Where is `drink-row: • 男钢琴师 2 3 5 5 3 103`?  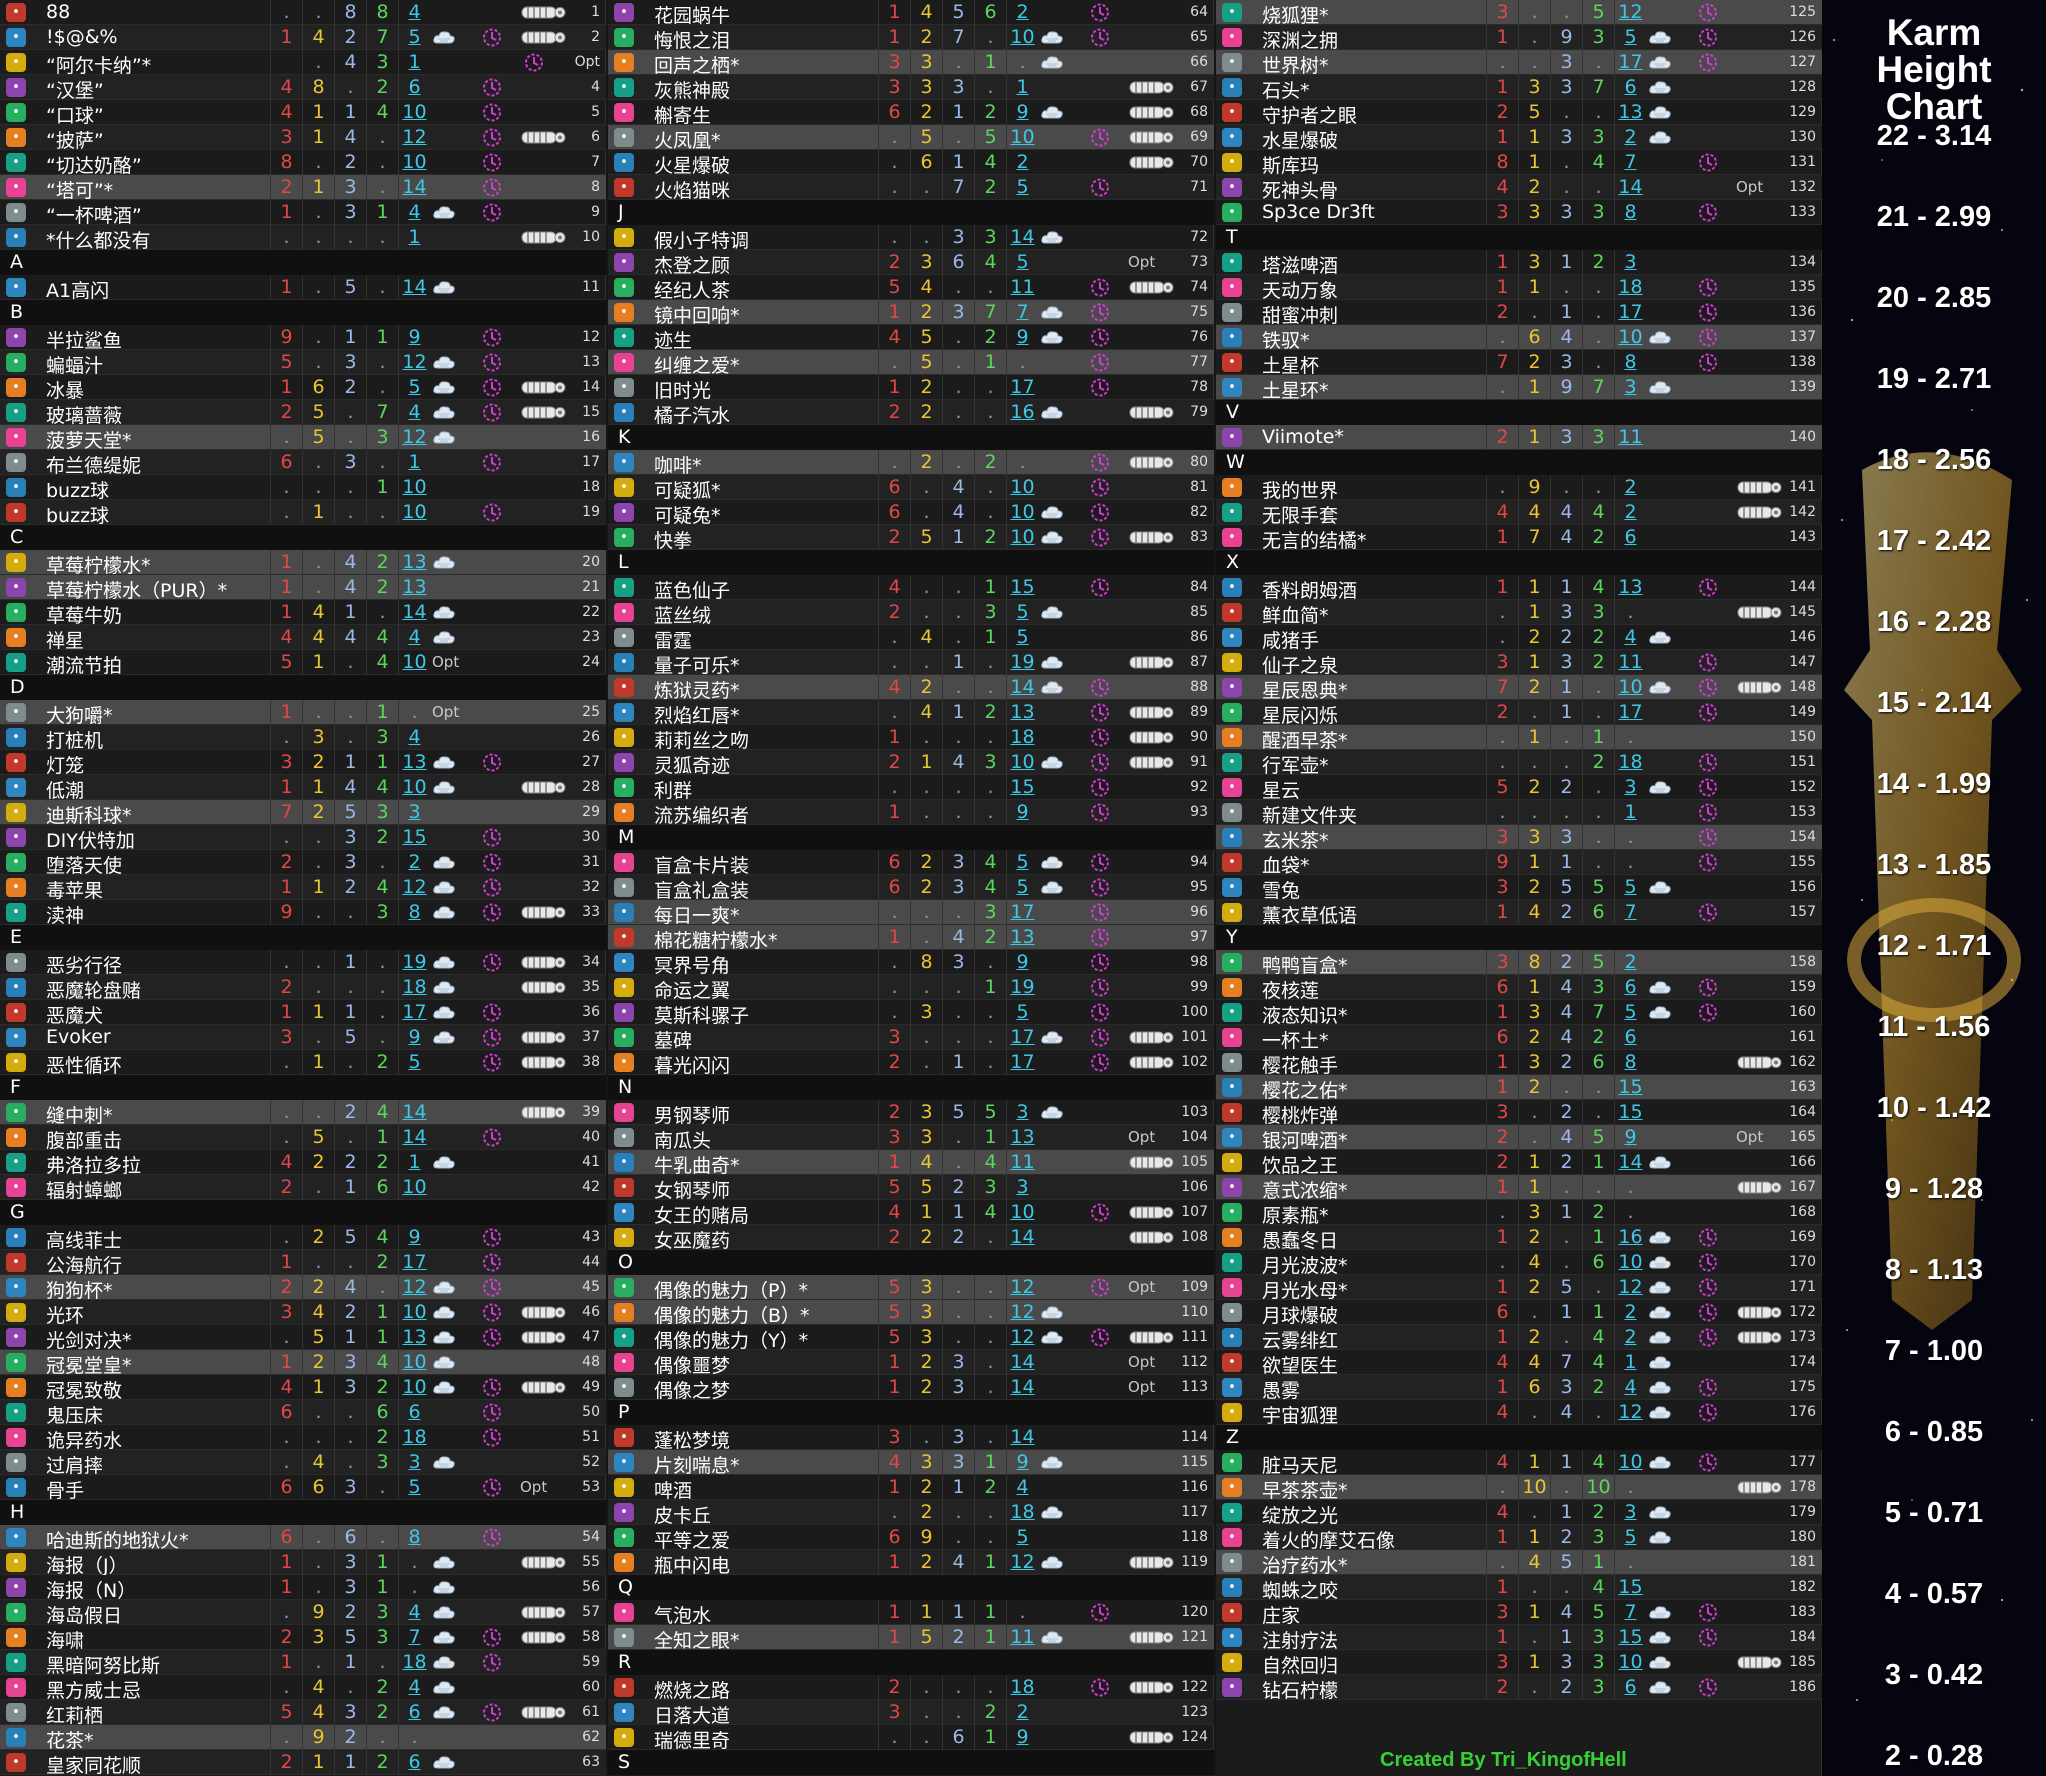 drink-row: • 男钢琴师 2 3 5 5 3 103 is located at coordinates (911, 1112).